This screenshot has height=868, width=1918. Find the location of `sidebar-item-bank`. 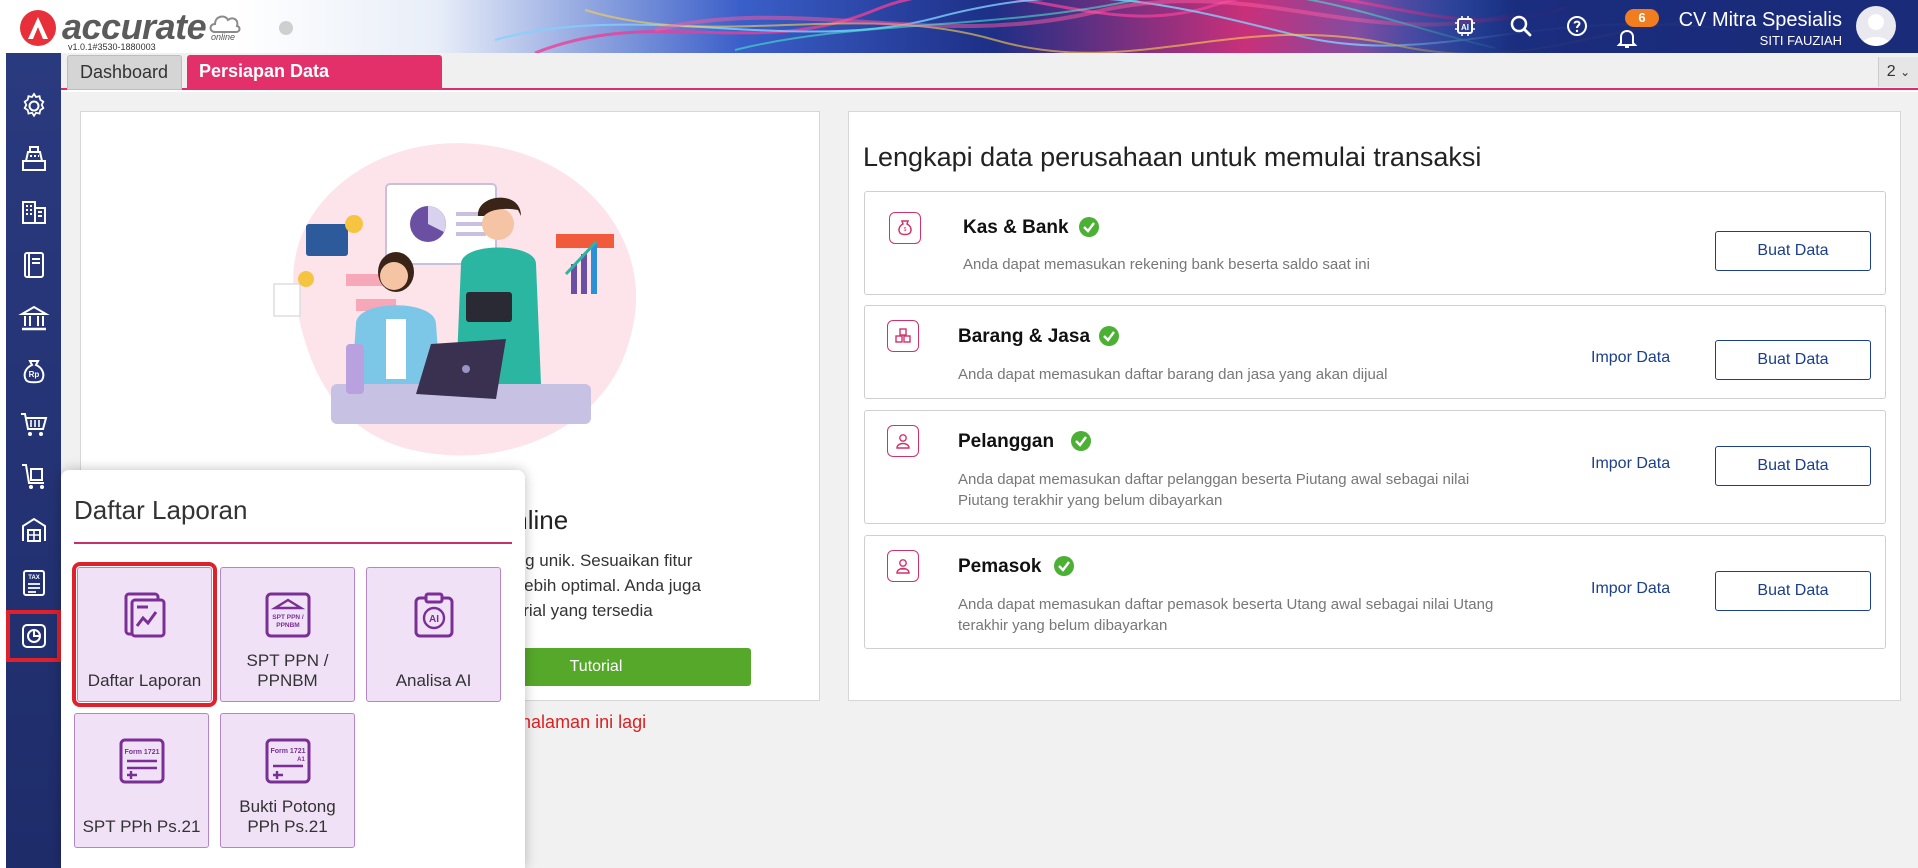

sidebar-item-bank is located at coordinates (33, 318).